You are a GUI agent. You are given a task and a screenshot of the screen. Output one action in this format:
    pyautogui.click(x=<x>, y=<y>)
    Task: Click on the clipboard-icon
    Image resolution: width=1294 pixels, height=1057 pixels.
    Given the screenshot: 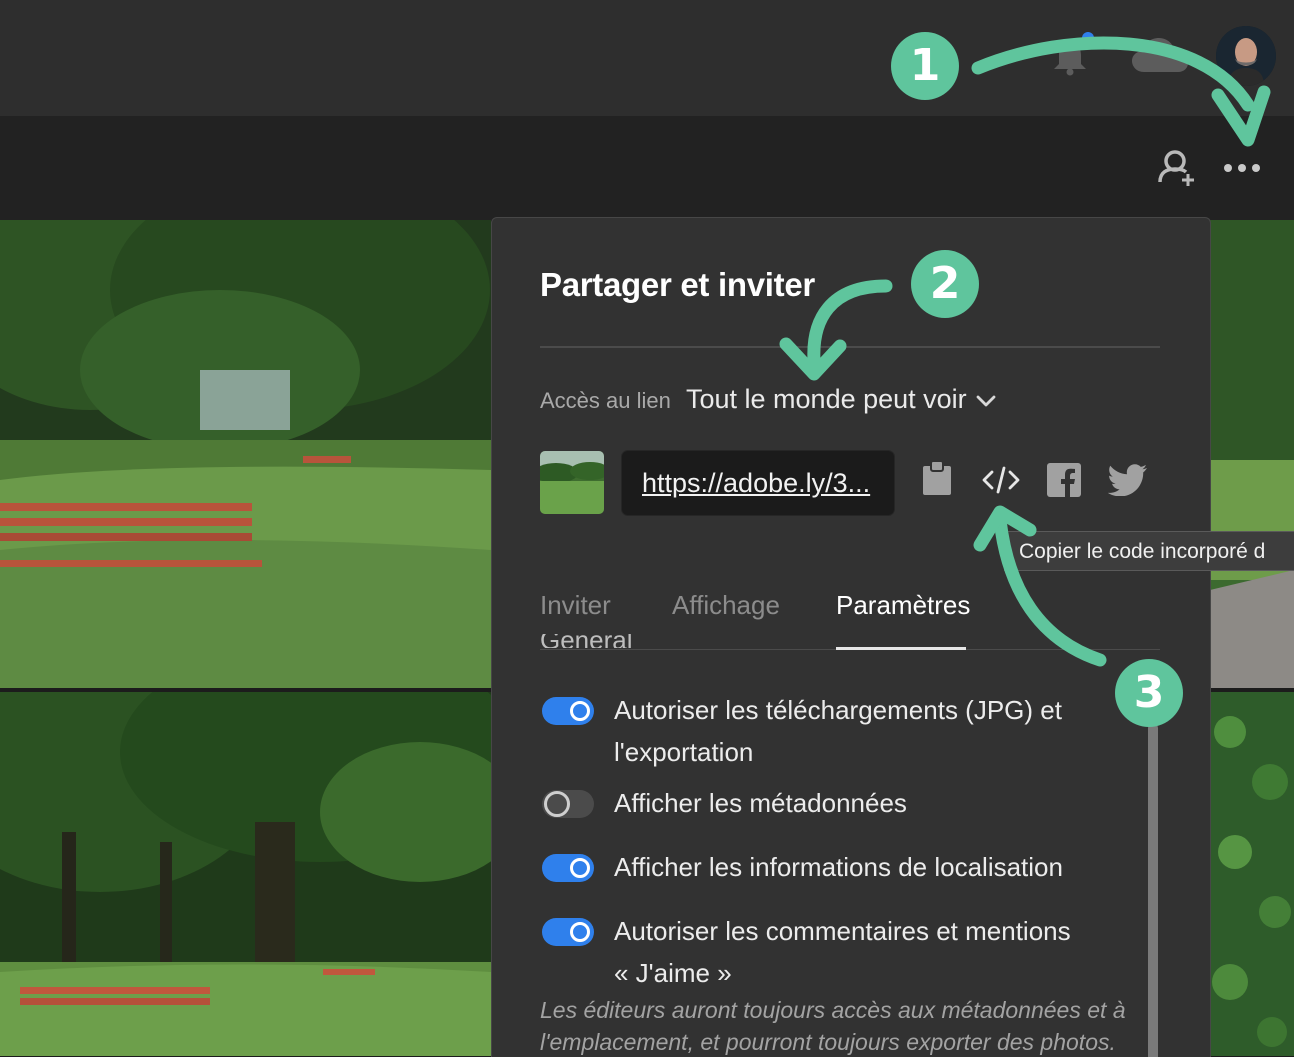 What is the action you would take?
    pyautogui.click(x=937, y=478)
    